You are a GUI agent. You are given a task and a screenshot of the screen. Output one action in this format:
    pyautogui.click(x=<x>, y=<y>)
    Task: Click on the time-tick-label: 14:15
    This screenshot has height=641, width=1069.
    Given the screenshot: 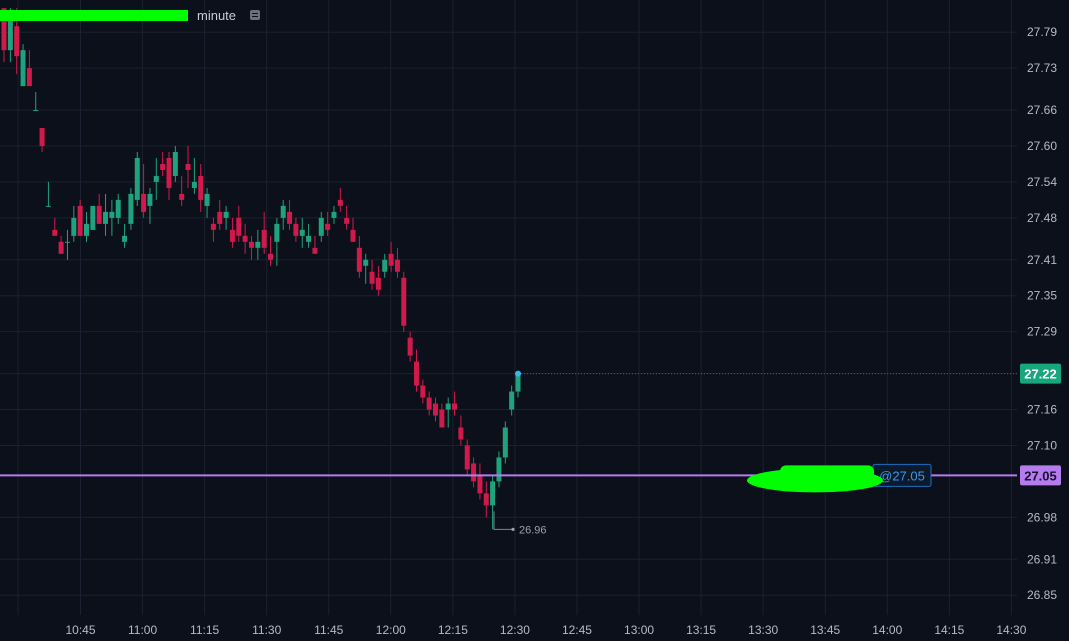 What is the action you would take?
    pyautogui.click(x=949, y=630)
    